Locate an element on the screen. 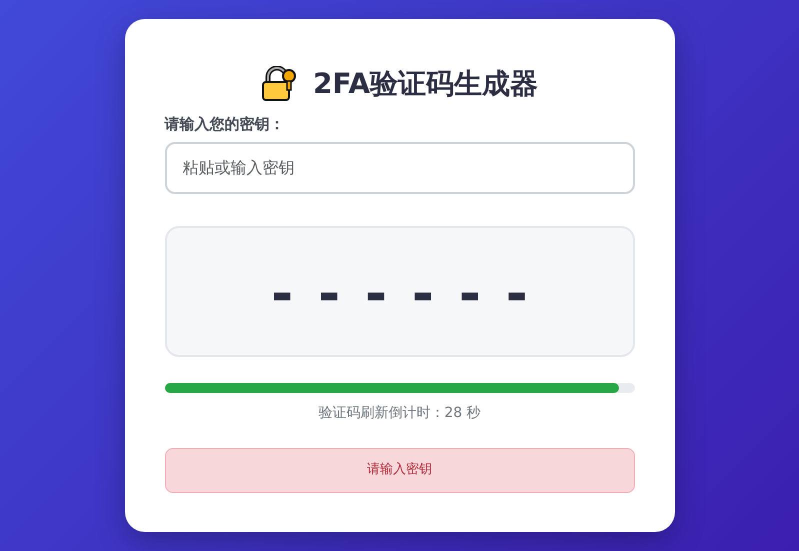 The width and height of the screenshot is (799, 551). lock-icon is located at coordinates (278, 84).